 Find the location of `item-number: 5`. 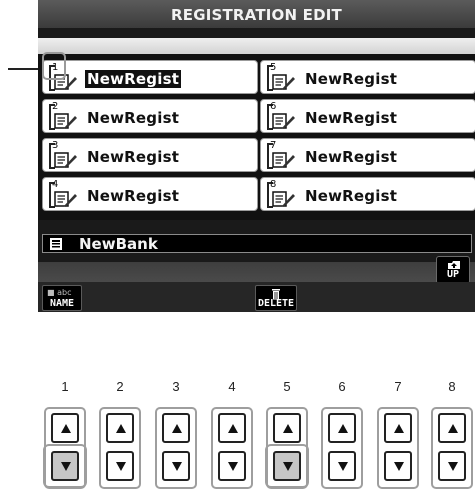

item-number: 5 is located at coordinates (273, 67).